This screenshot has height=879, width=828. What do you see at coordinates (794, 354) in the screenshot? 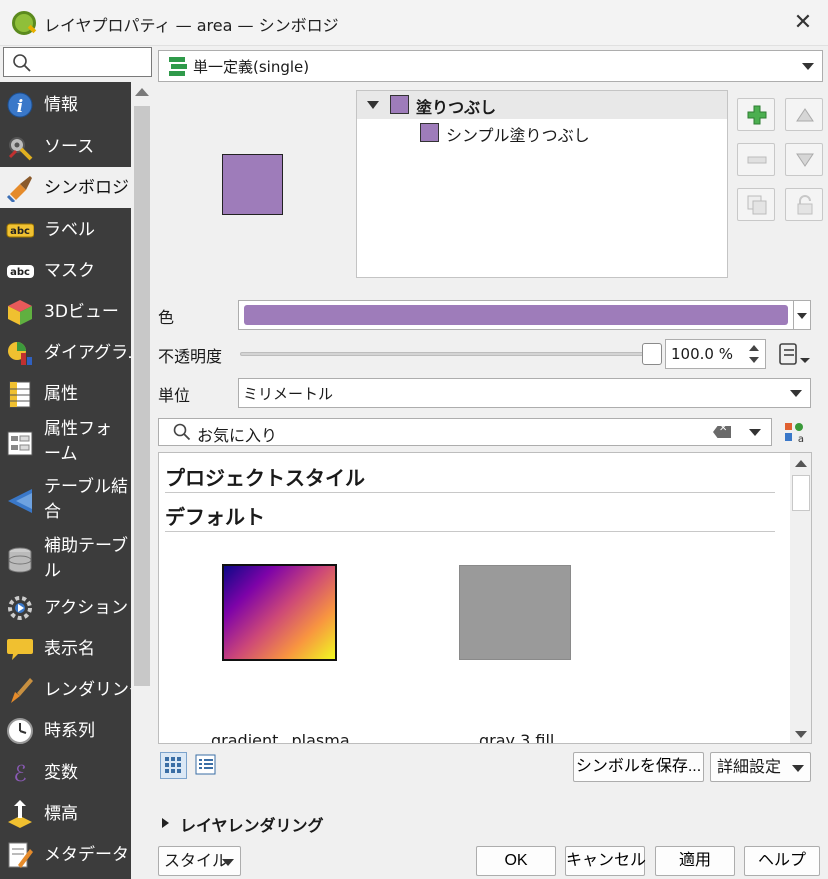
I see `data-defined-override-button` at bounding box center [794, 354].